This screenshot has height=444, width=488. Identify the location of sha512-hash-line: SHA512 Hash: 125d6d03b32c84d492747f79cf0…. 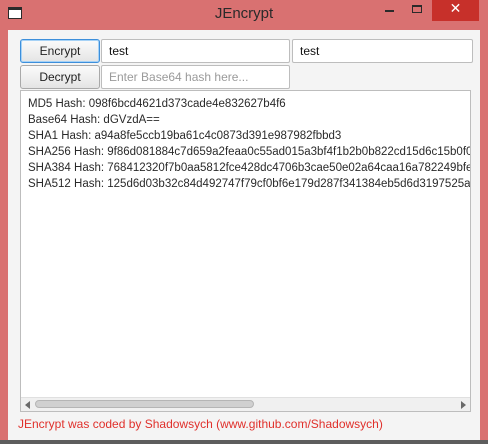
(249, 184).